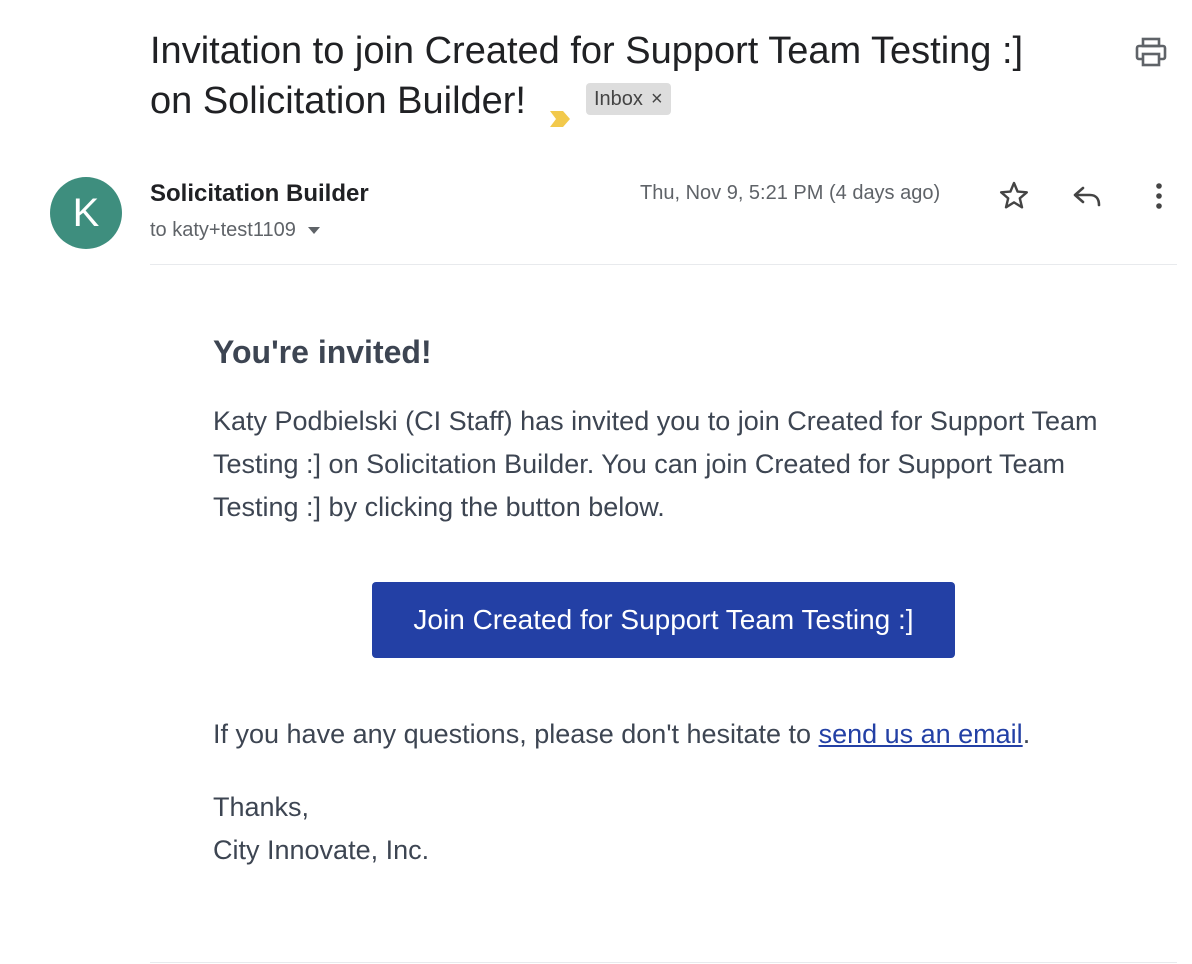 The image size is (1192, 964). I want to click on sender-avatar: K, so click(86, 213).